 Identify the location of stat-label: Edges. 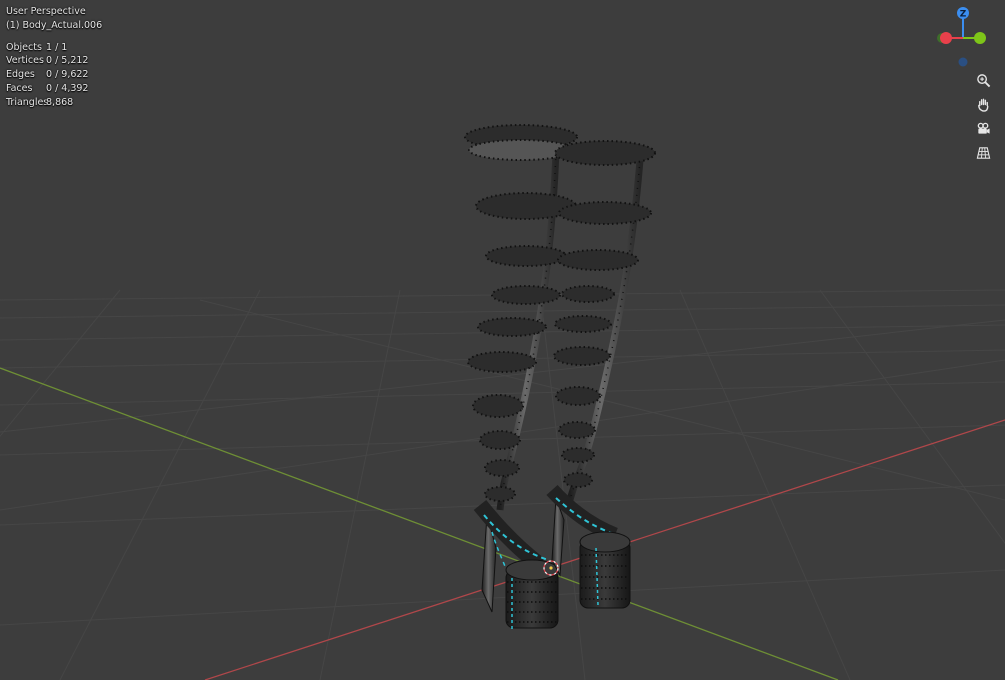
(20, 75).